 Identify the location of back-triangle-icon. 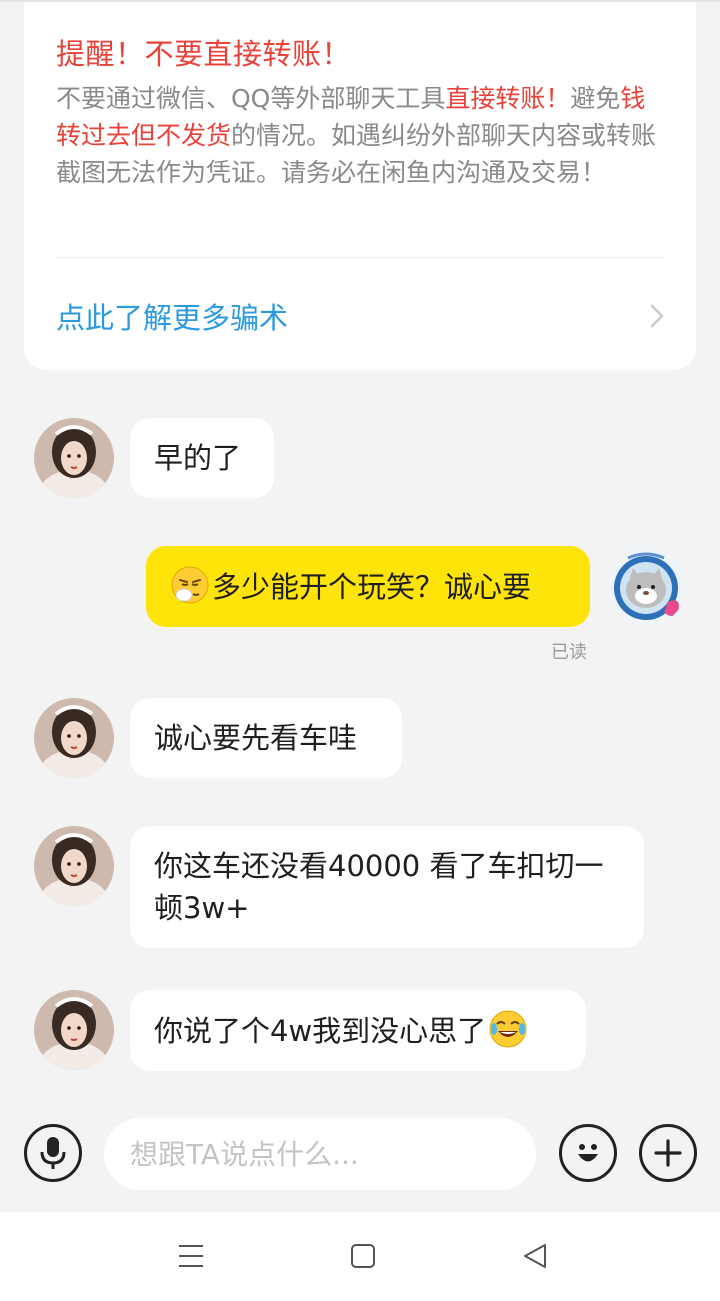
(535, 1256).